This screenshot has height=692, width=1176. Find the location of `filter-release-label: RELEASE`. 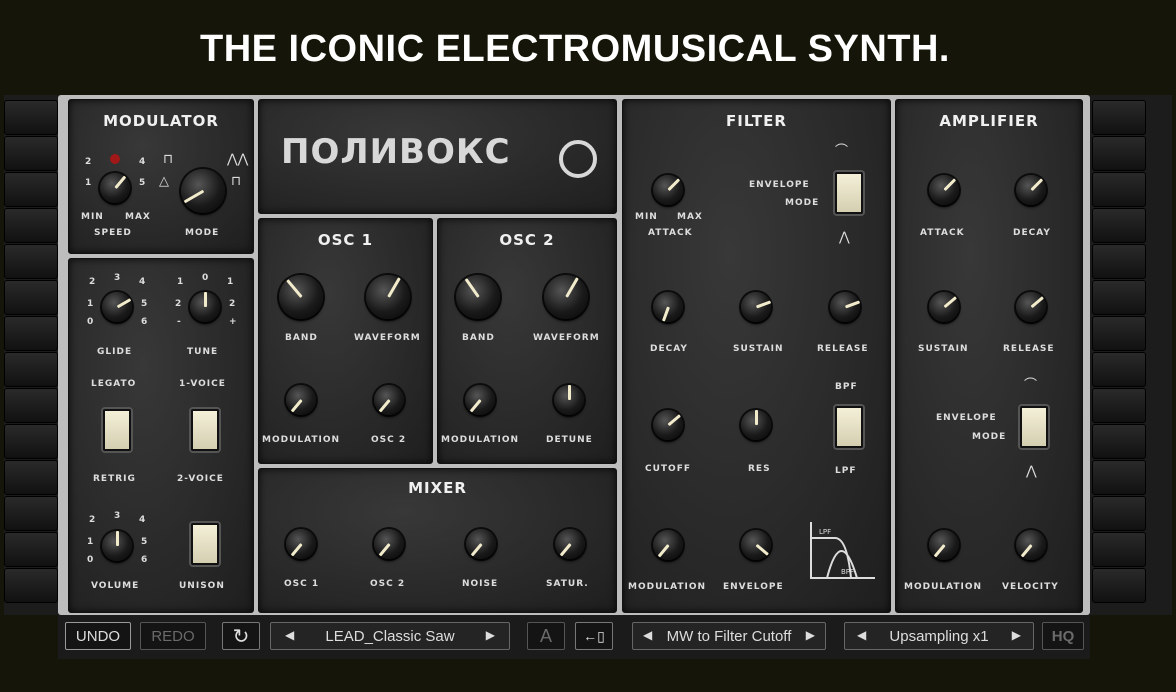

filter-release-label: RELEASE is located at coordinates (843, 349).